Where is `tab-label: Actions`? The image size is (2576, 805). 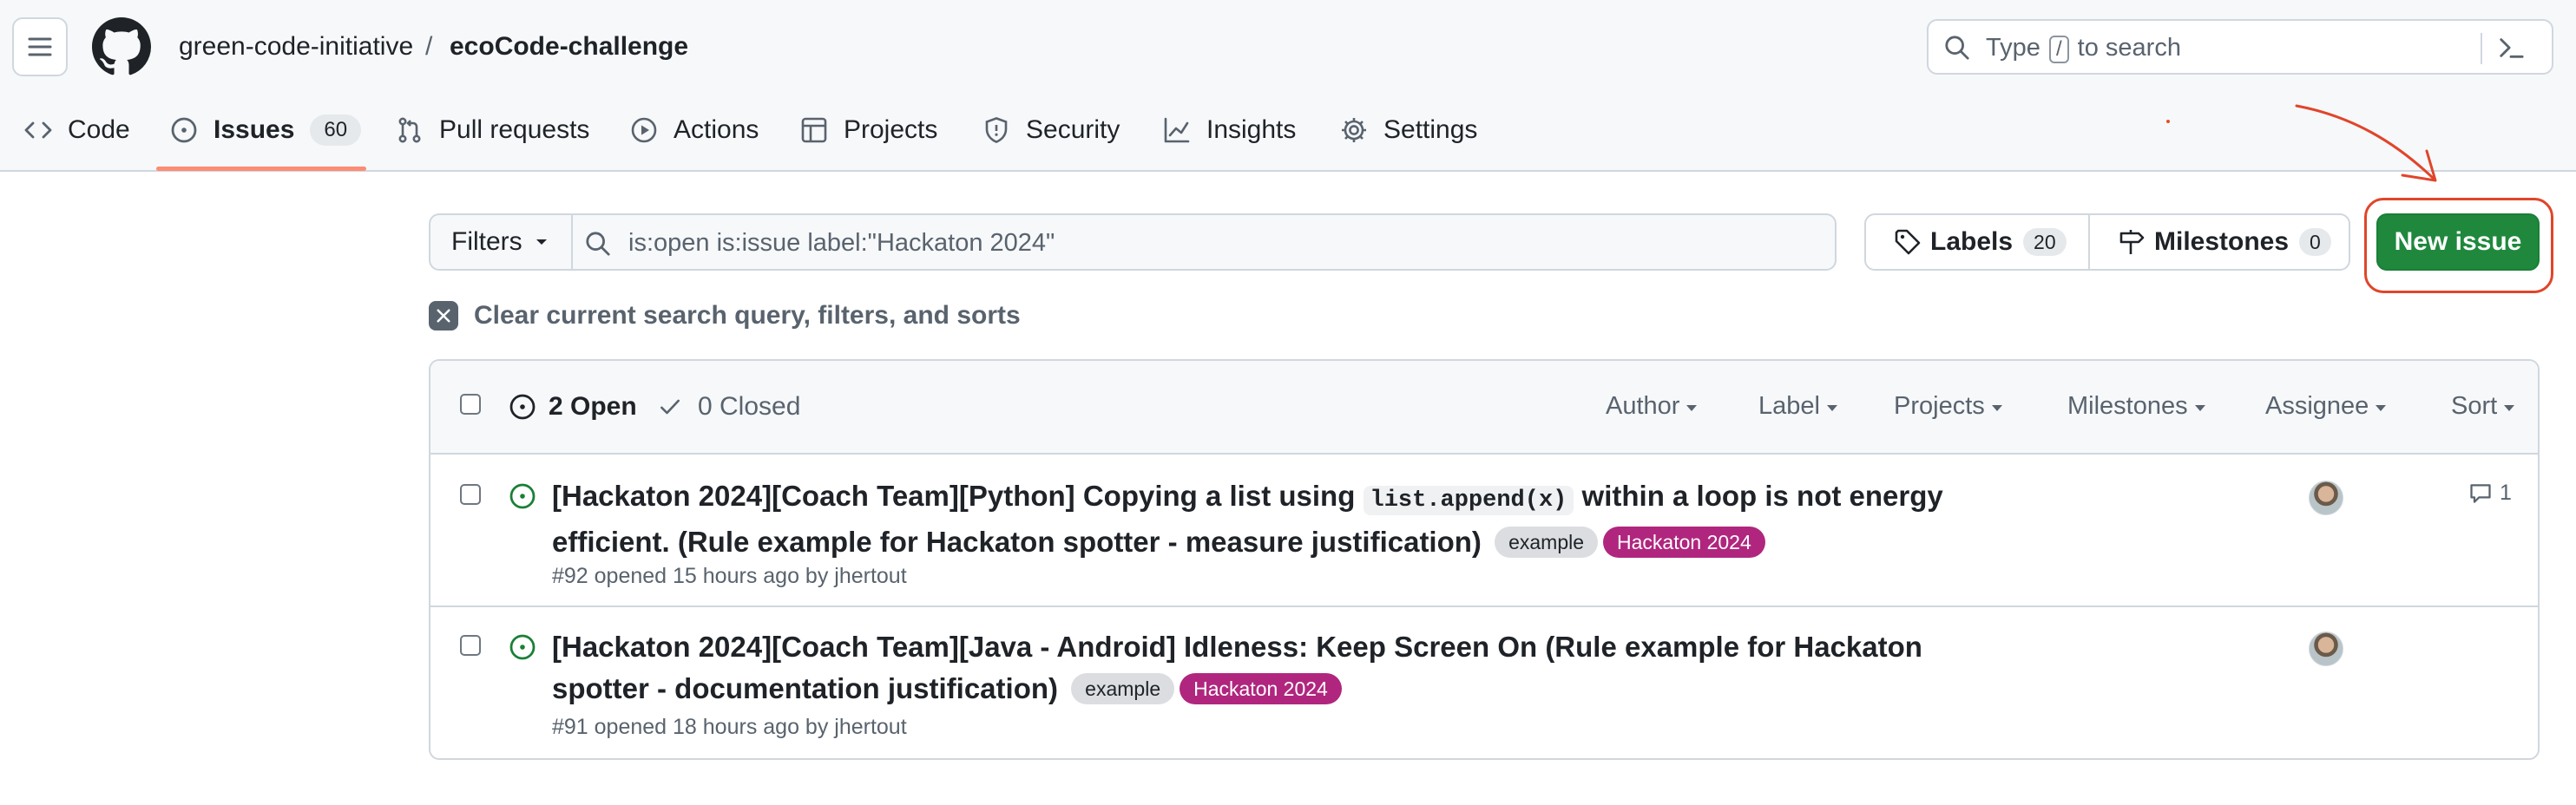
tab-label: Actions is located at coordinates (716, 129).